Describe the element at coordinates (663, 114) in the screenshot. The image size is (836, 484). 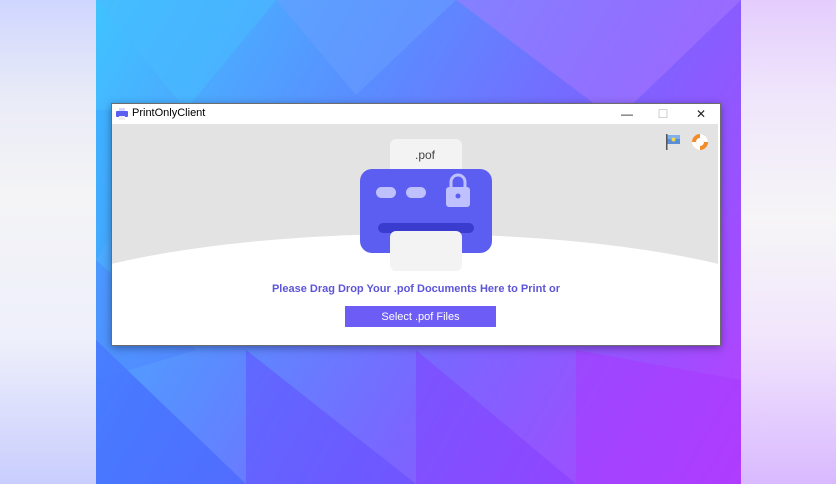
I see `maximize-button: ☐` at that location.